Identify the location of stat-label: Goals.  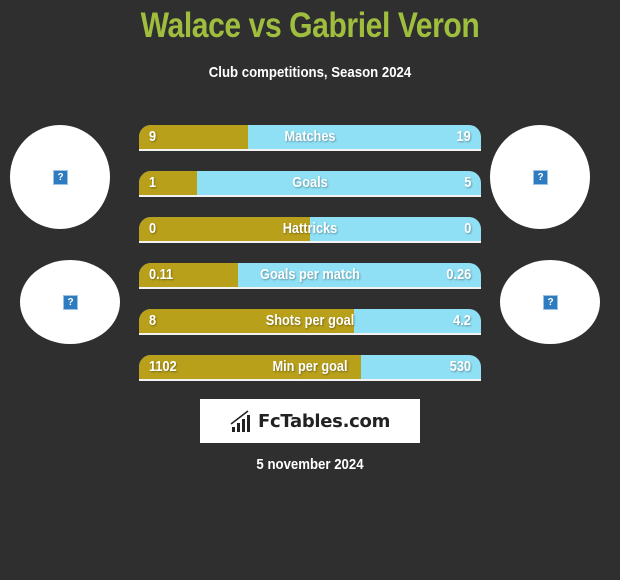
(310, 182).